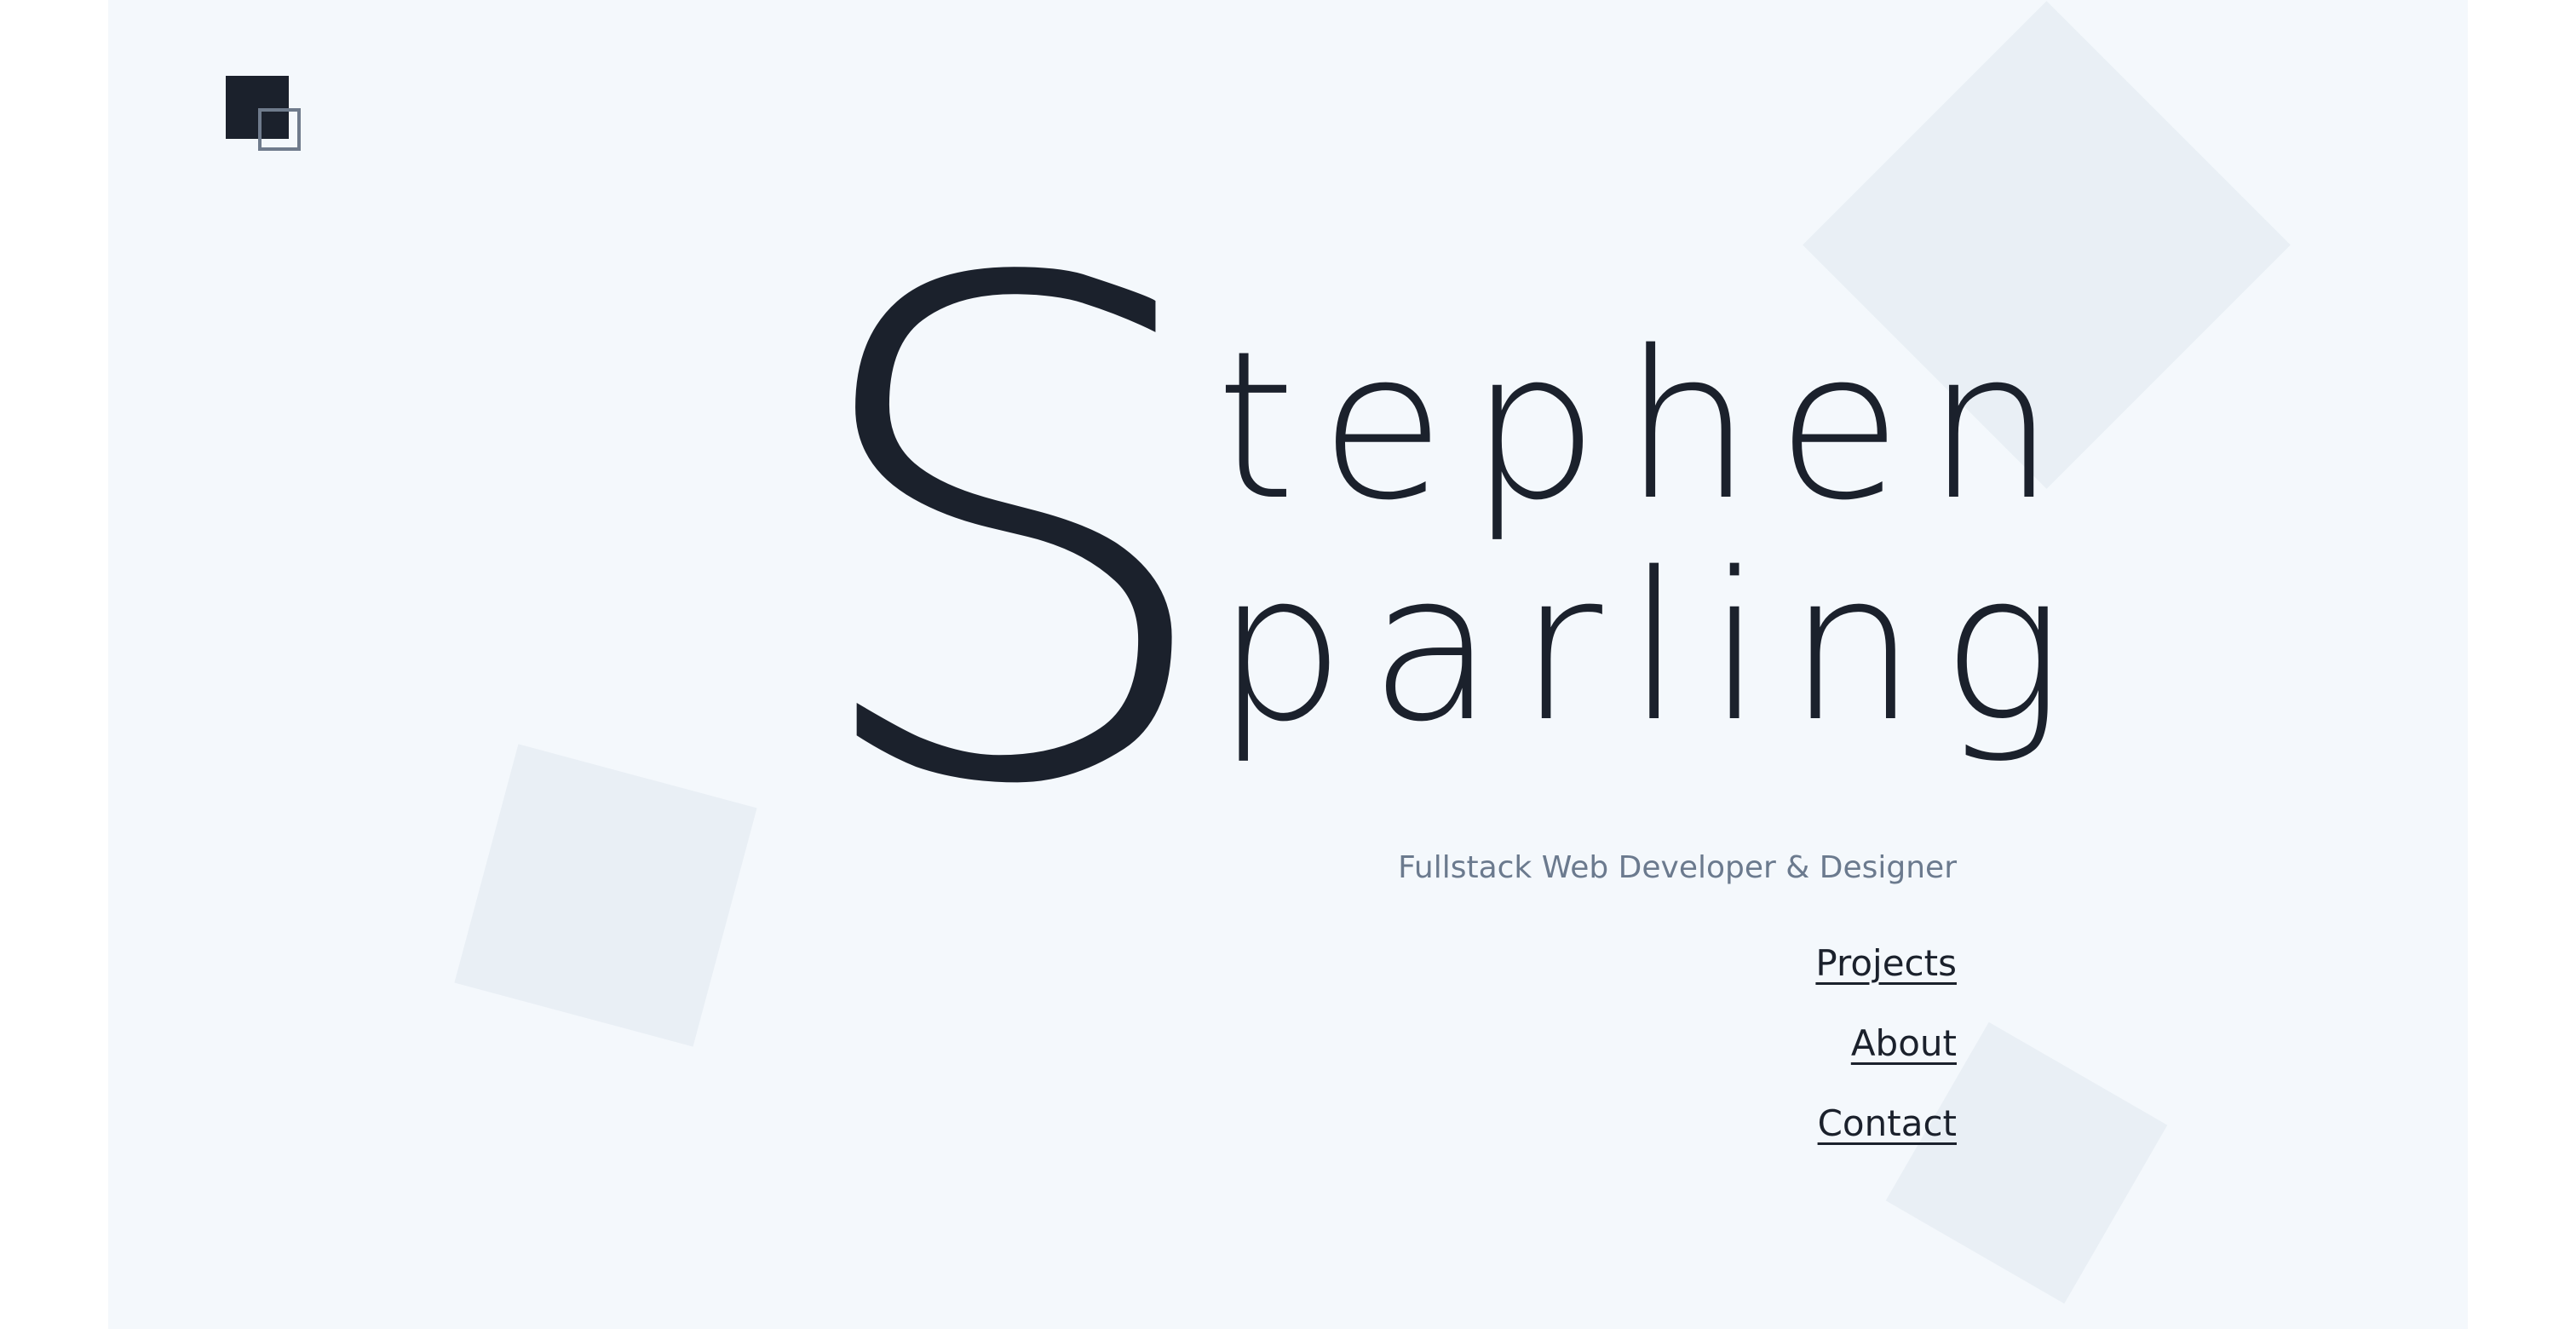 This screenshot has width=2576, height=1329. What do you see at coordinates (1886, 963) in the screenshot?
I see `nav-projects-link: Projects` at bounding box center [1886, 963].